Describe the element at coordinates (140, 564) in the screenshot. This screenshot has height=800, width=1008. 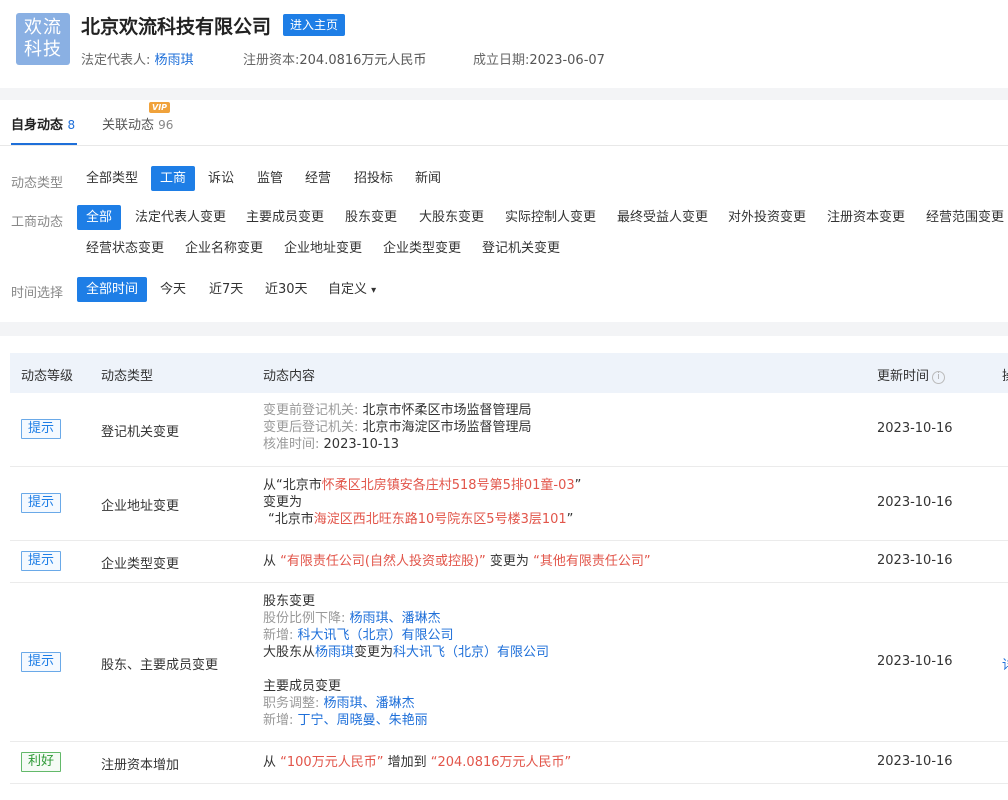
I see `dynamic-type: 企业类型变更` at that location.